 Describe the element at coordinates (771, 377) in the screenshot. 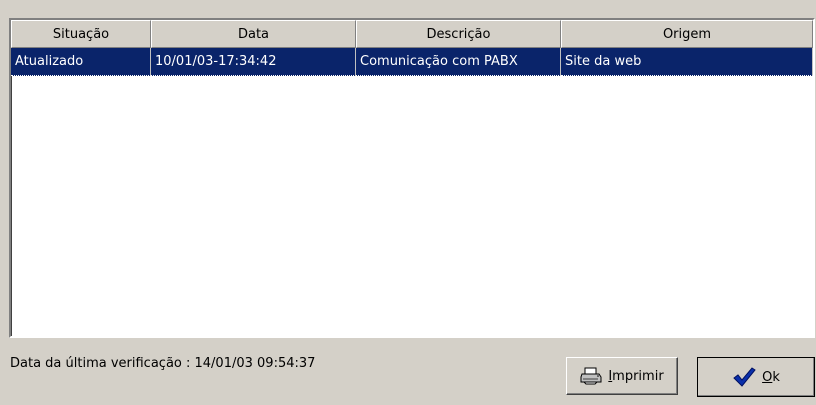

I see `ok-button-label: Ok` at that location.